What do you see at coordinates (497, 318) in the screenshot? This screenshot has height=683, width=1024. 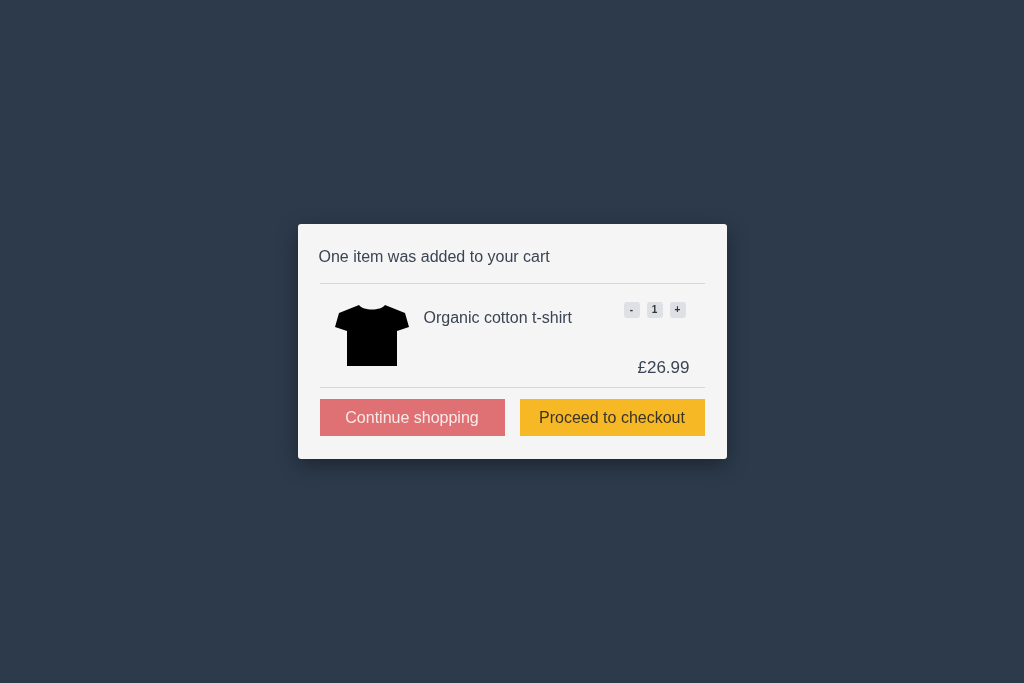 I see `product-name: Organic cotton t-shirt` at bounding box center [497, 318].